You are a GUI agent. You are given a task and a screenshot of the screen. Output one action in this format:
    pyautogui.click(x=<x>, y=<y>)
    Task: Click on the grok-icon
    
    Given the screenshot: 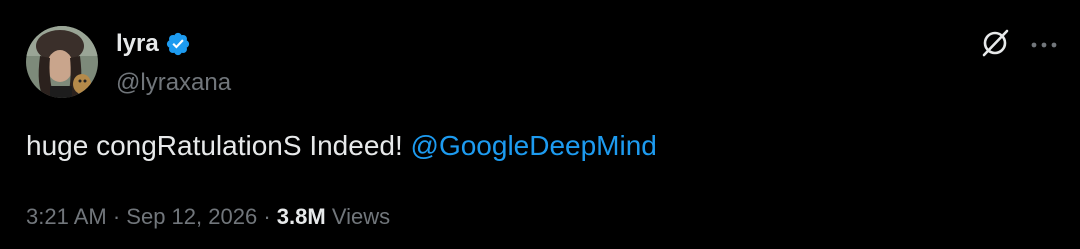 What is the action you would take?
    pyautogui.click(x=995, y=45)
    